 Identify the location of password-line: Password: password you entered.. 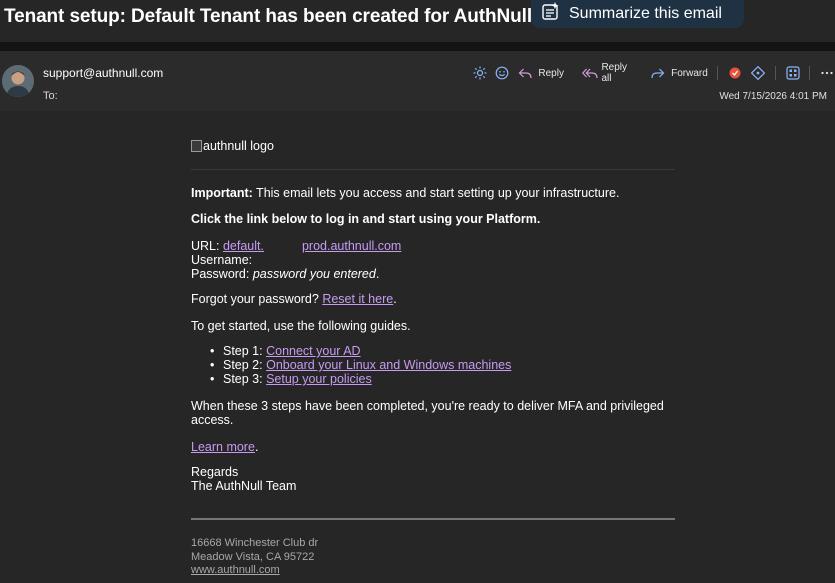
(285, 274).